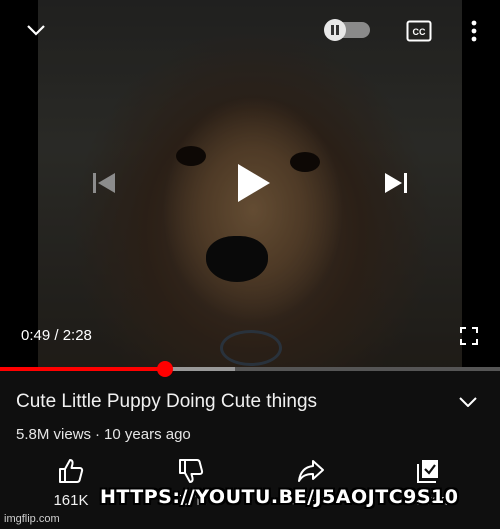 Image resolution: width=500 pixels, height=529 pixels. I want to click on like-button: 161K, so click(71, 488).